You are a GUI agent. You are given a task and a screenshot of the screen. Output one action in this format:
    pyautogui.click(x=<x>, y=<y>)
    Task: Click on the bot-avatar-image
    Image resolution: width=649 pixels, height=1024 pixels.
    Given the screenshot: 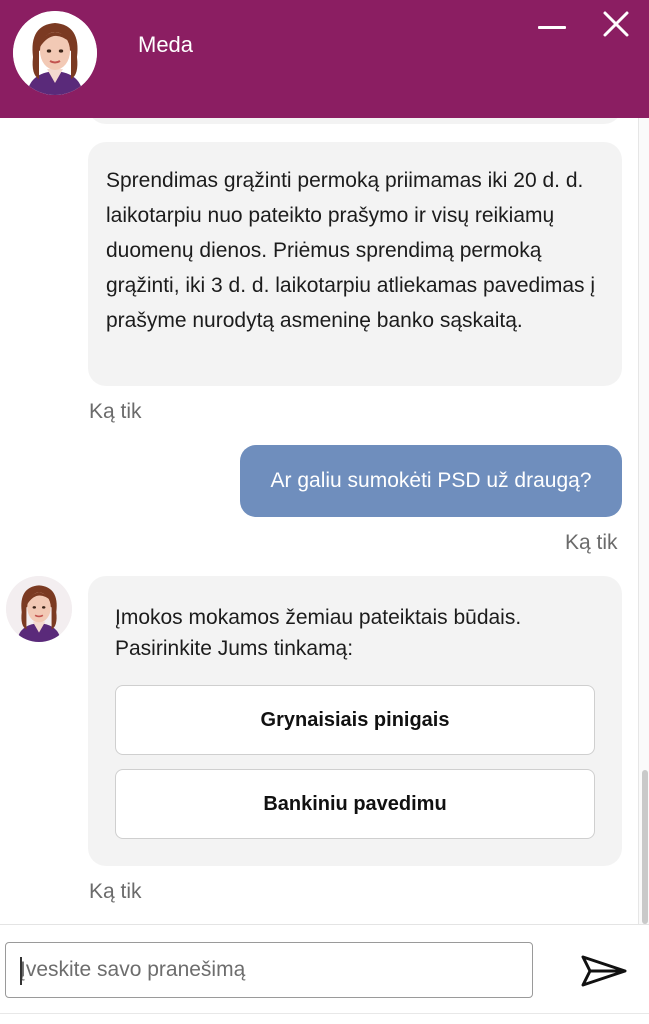 What is the action you would take?
    pyautogui.click(x=39, y=609)
    